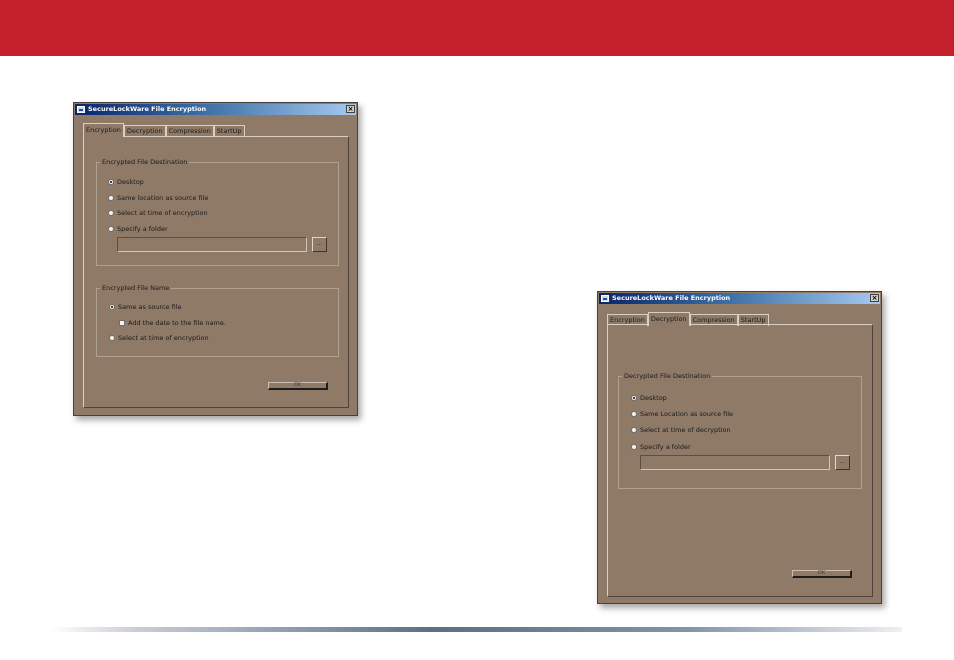 This screenshot has height=660, width=954. Describe the element at coordinates (668, 319) in the screenshot. I see `tab-decryption: Decryption` at that location.